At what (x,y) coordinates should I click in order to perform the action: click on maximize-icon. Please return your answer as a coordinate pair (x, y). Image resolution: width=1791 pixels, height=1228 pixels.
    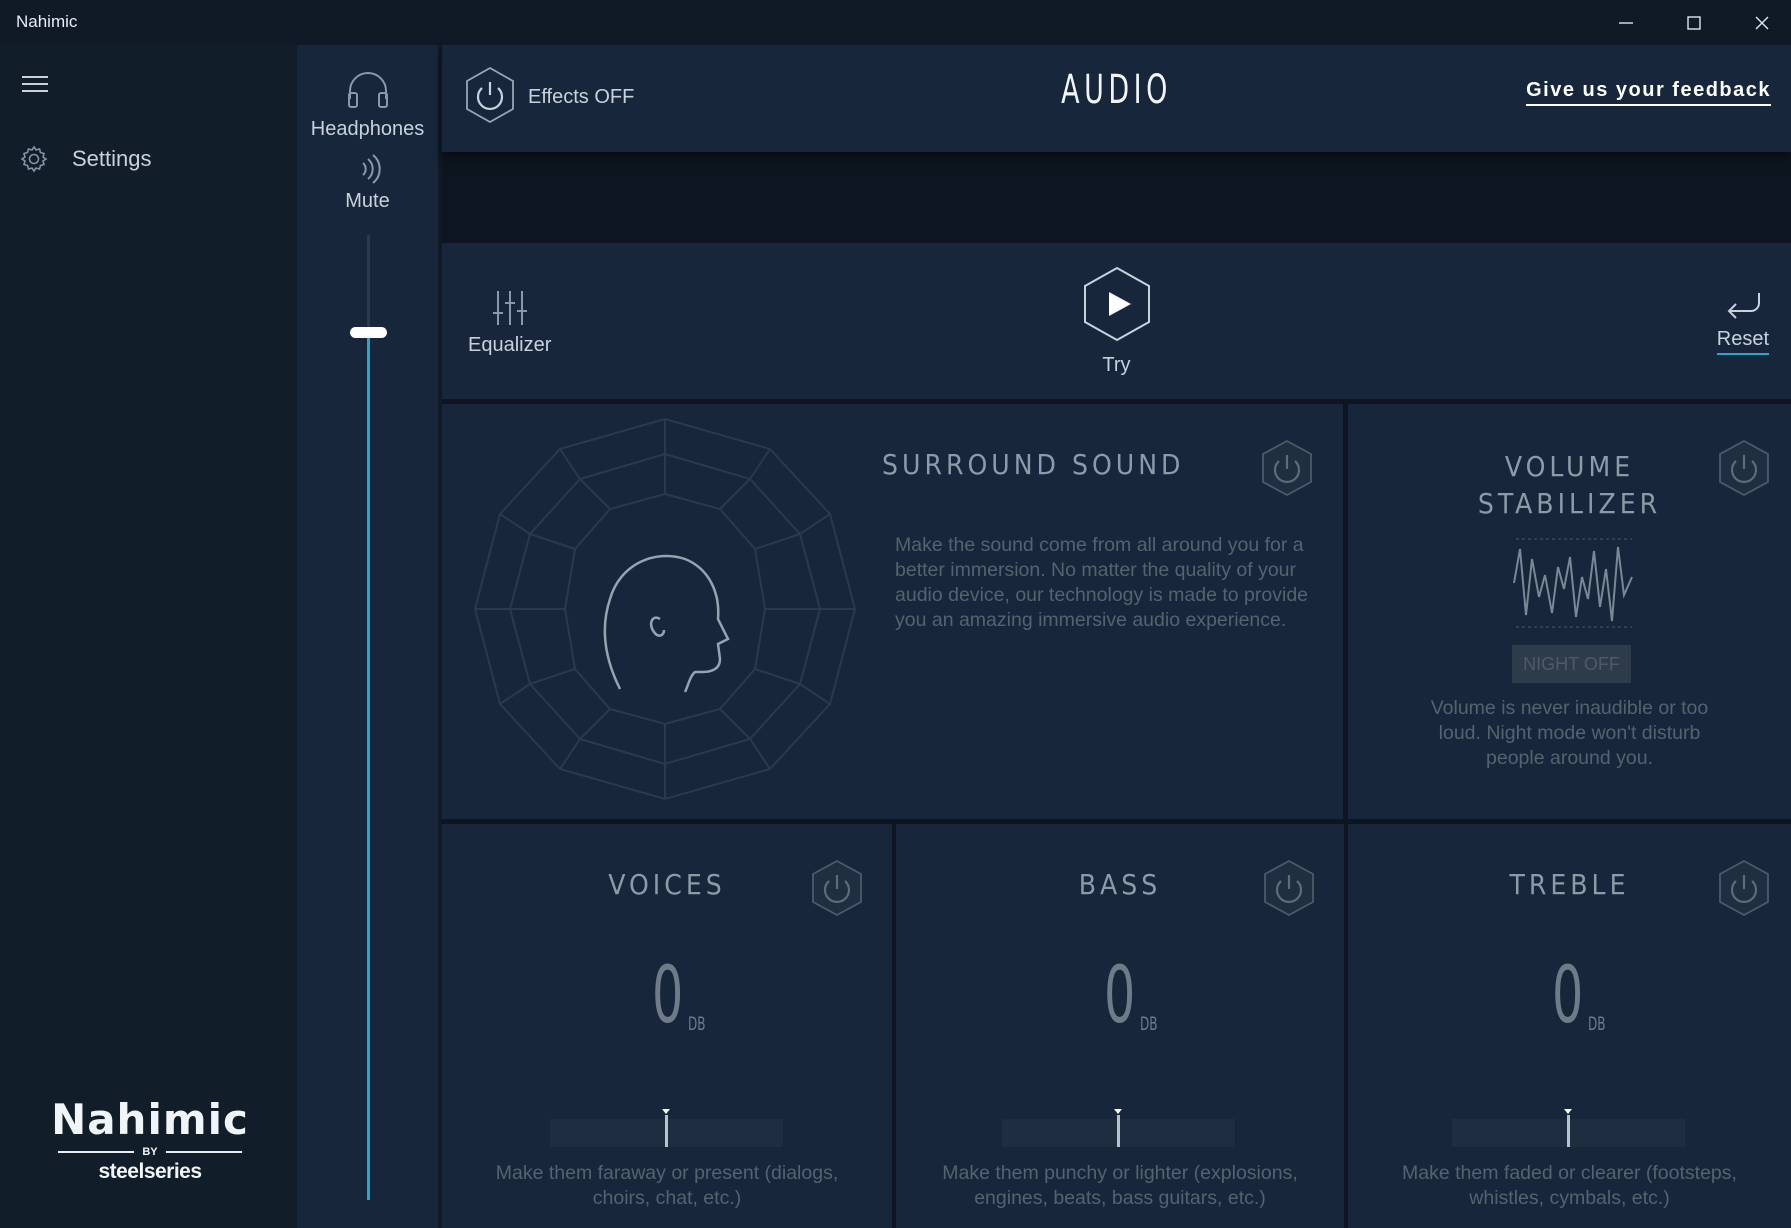
    Looking at the image, I should click on (1694, 22).